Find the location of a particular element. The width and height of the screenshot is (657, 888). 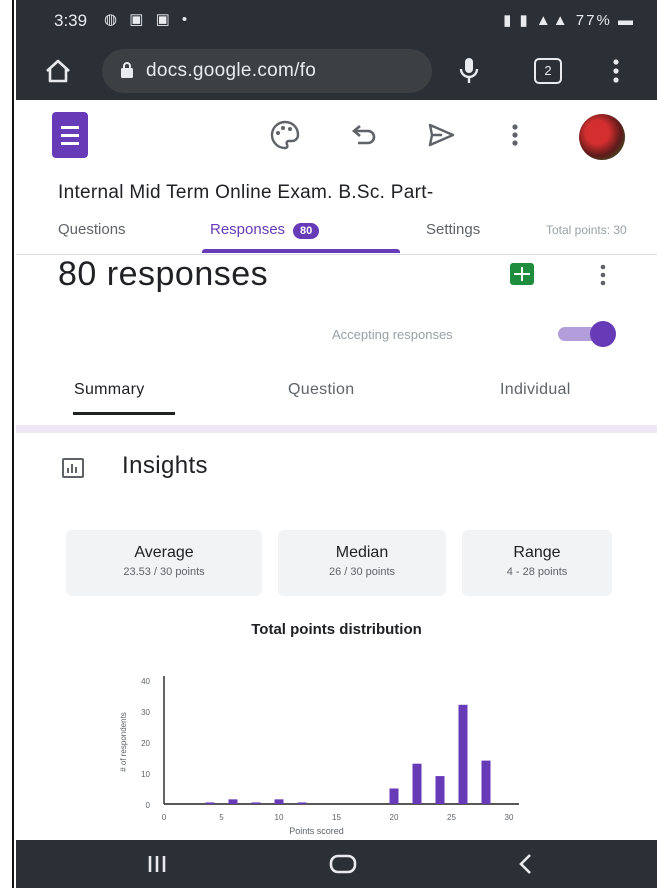

responses-more-icon is located at coordinates (603, 275).